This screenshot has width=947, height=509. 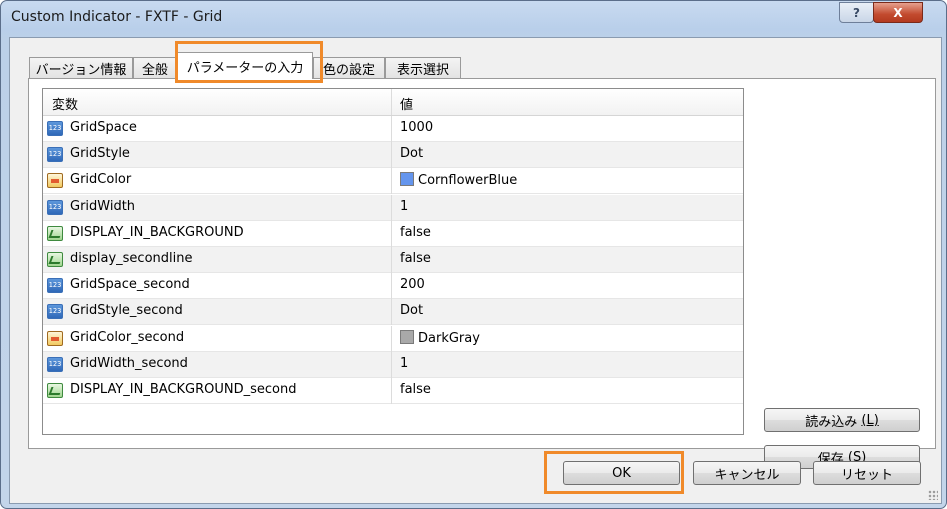 I want to click on table-row: 123 GridStyle Dot, so click(x=393, y=155).